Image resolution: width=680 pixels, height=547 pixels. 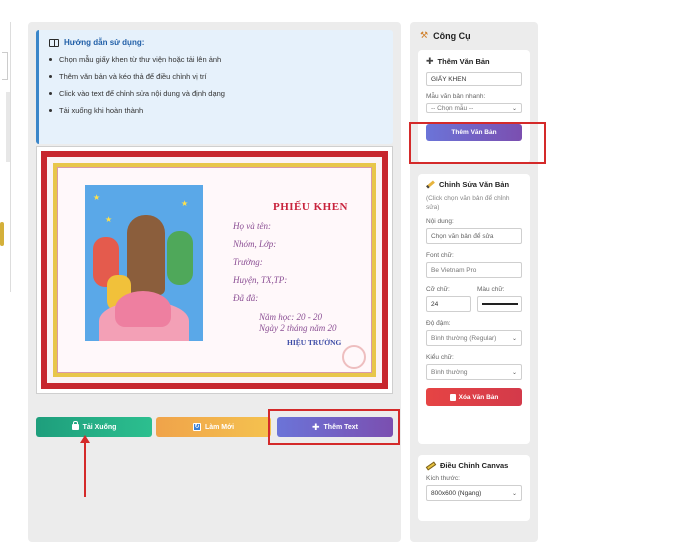 What do you see at coordinates (440, 221) in the screenshot?
I see `content-label: Nội dung:` at bounding box center [440, 221].